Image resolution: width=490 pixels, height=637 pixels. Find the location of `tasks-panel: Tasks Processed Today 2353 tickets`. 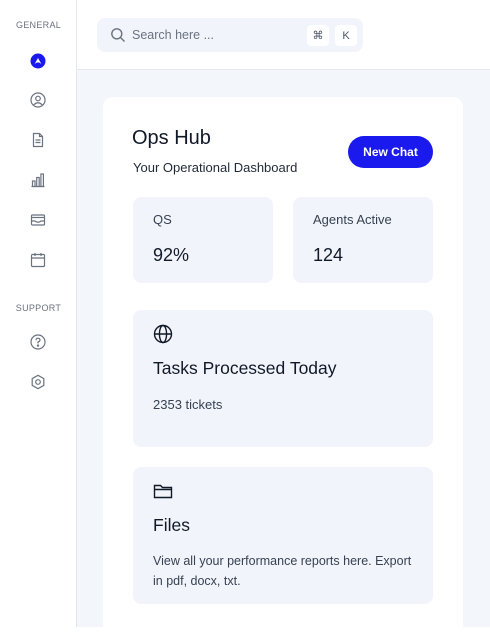

tasks-panel: Tasks Processed Today 2353 tickets is located at coordinates (283, 378).